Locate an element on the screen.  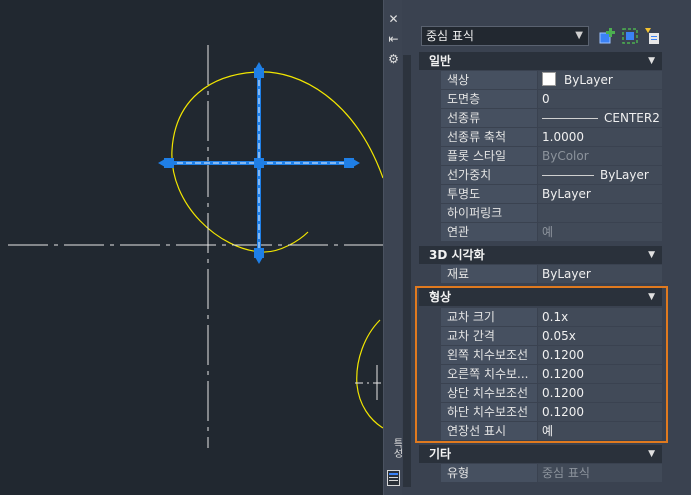
property-label: 유형 is located at coordinates (489, 473).